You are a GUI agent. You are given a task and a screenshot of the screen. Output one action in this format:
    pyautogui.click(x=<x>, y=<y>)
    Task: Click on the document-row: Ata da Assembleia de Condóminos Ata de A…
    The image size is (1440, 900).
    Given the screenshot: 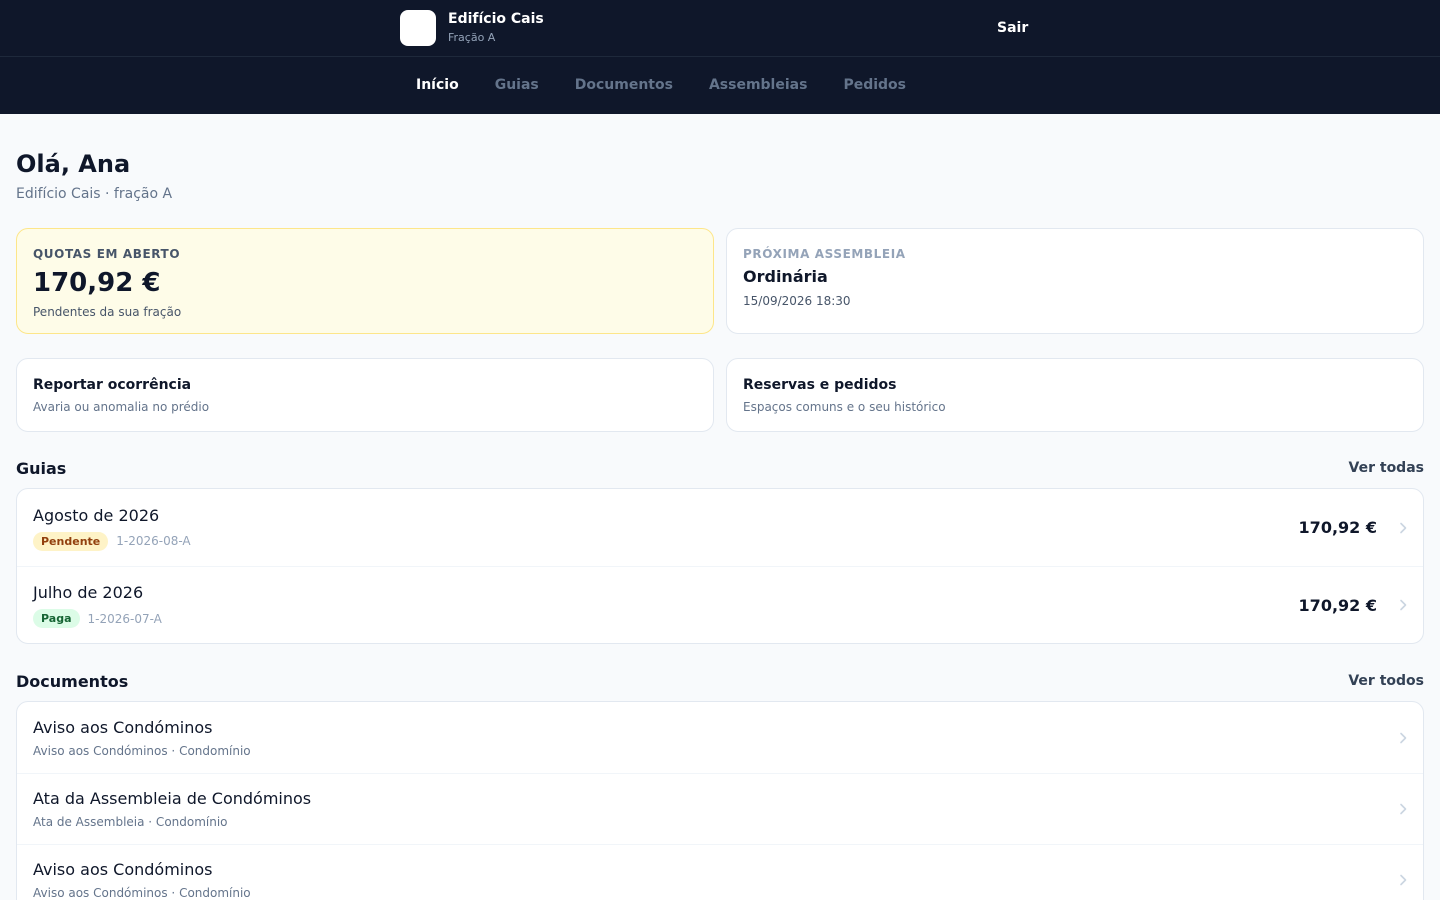 What is the action you would take?
    pyautogui.click(x=720, y=808)
    